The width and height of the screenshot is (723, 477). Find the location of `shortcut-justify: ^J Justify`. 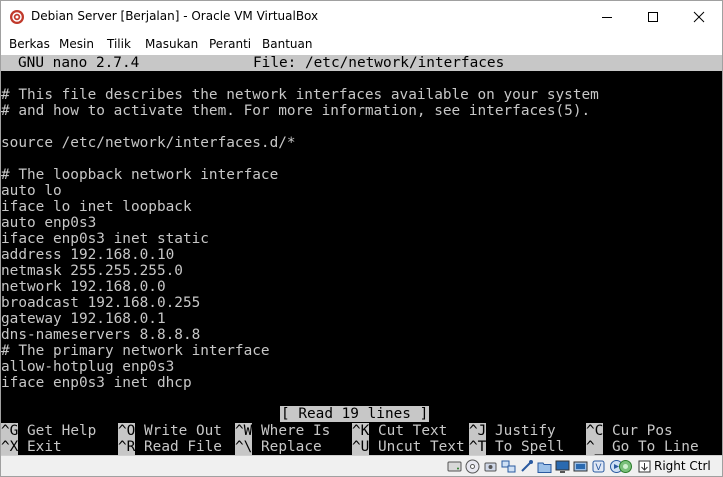

shortcut-justify: ^J Justify is located at coordinates (512, 431).